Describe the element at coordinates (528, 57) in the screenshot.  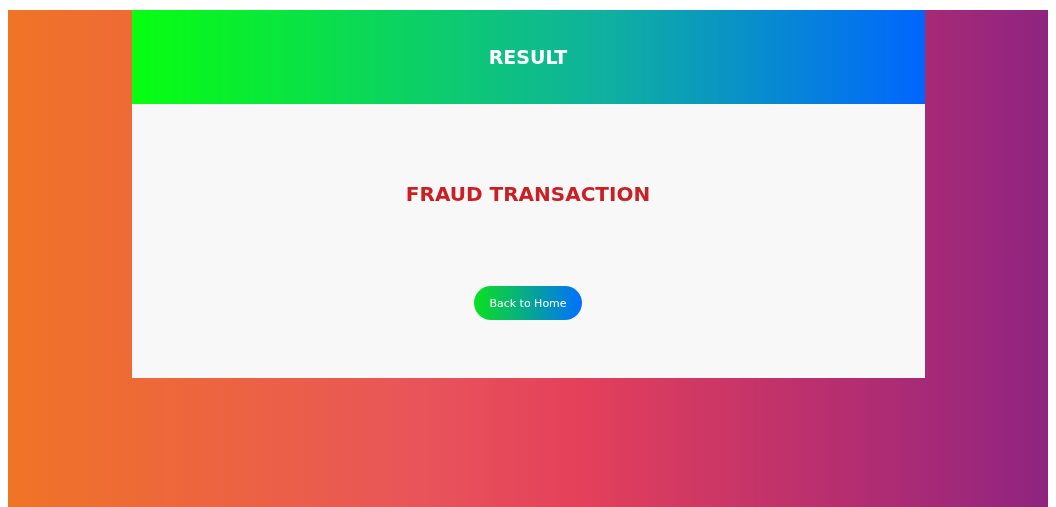
I see `header-title: RESULT` at that location.